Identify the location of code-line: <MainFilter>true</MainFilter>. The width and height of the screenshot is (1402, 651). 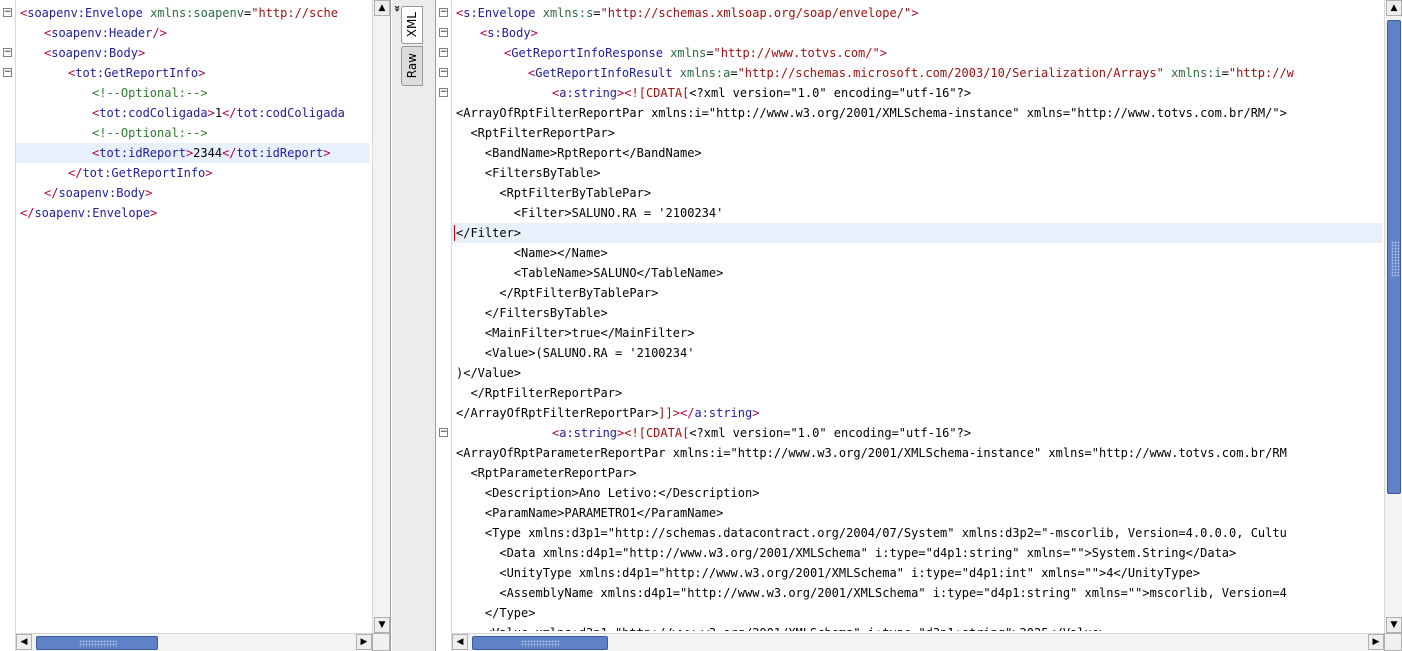
(917, 333).